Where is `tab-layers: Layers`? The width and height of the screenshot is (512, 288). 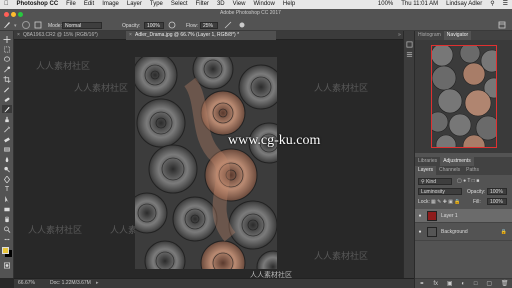
tab-layers: Layers is located at coordinates (426, 170).